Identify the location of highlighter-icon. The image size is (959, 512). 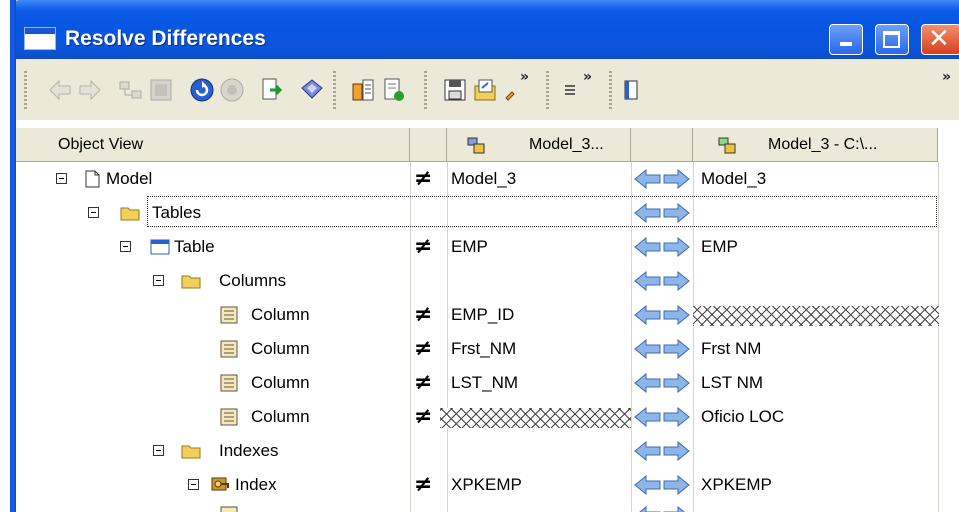
(510, 90).